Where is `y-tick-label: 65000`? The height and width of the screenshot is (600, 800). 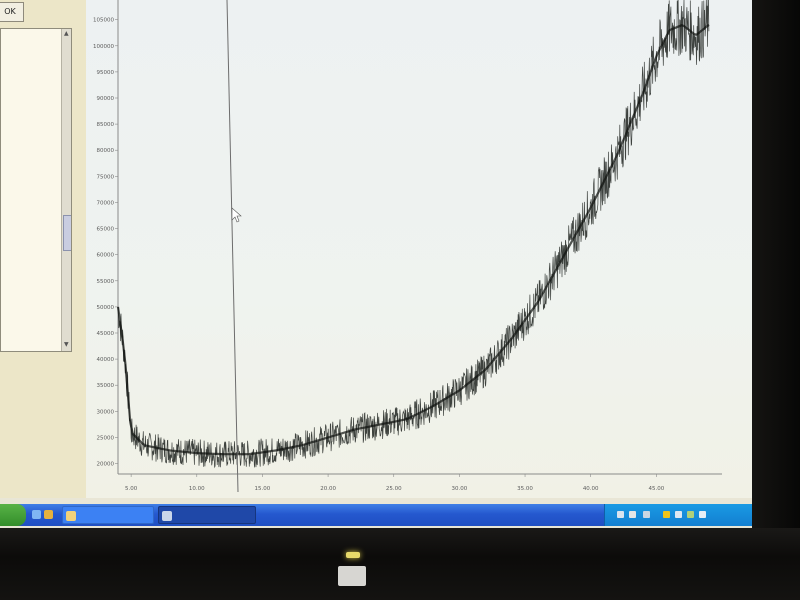
y-tick-label: 65000 is located at coordinates (106, 230).